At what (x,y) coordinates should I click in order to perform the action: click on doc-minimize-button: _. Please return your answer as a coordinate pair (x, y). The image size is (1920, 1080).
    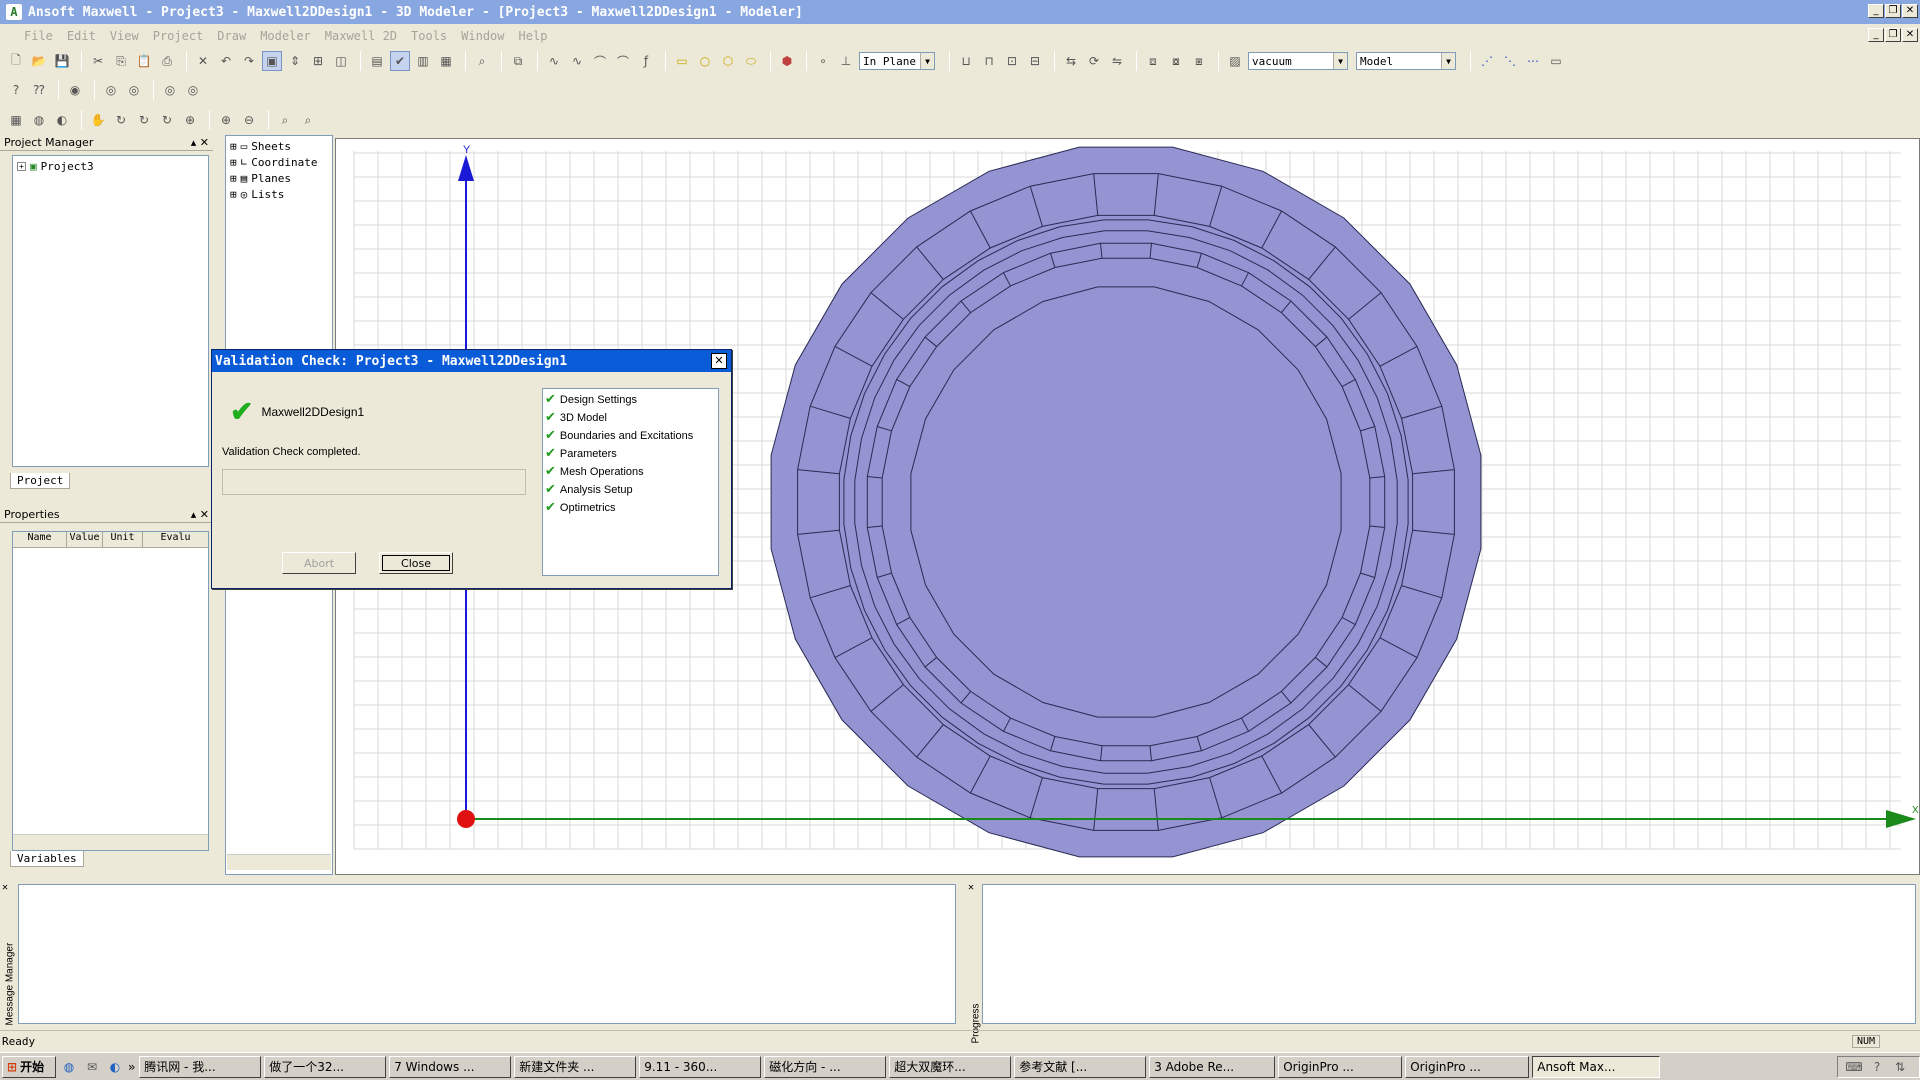
    Looking at the image, I should click on (1876, 35).